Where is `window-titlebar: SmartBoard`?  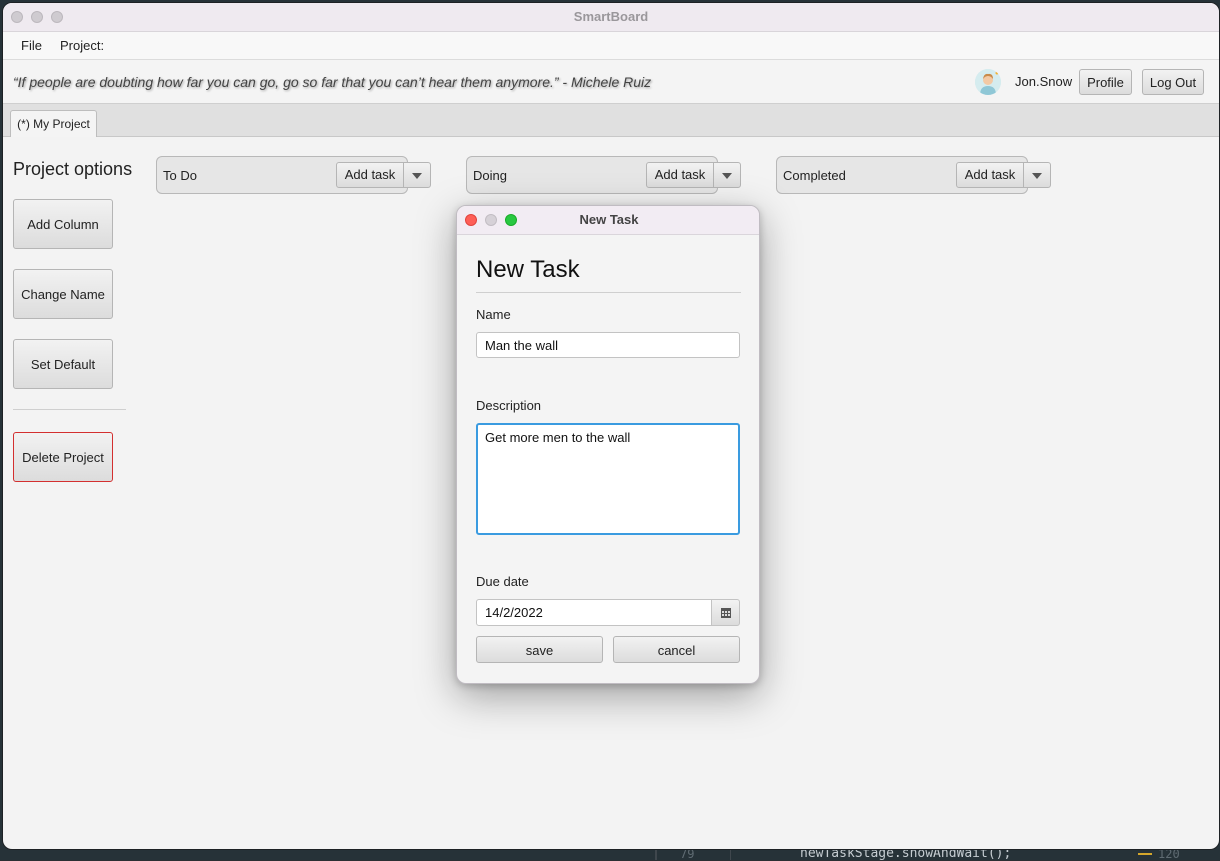 window-titlebar: SmartBoard is located at coordinates (611, 17).